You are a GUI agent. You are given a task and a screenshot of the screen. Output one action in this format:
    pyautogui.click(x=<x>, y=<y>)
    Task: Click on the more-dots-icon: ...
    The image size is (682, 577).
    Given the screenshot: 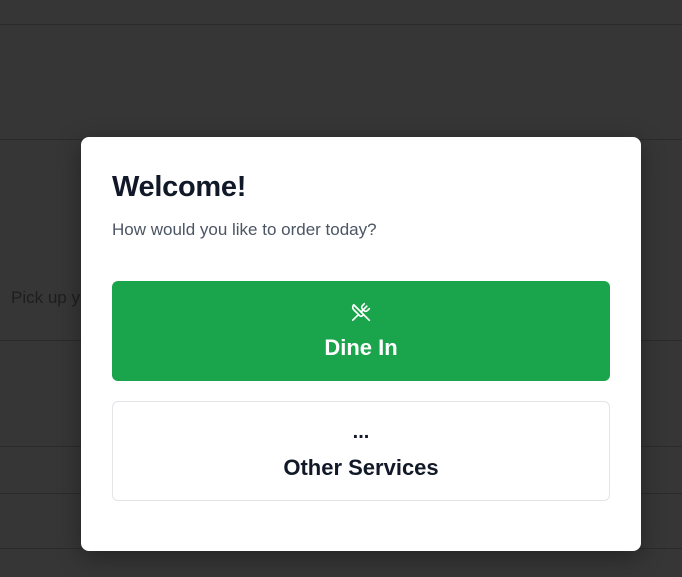 What is the action you would take?
    pyautogui.click(x=361, y=432)
    